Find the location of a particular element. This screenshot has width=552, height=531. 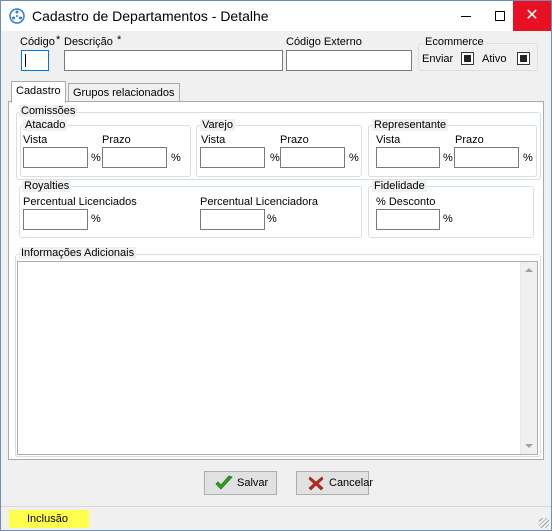

varejo-prazo-label: Prazo is located at coordinates (294, 140).